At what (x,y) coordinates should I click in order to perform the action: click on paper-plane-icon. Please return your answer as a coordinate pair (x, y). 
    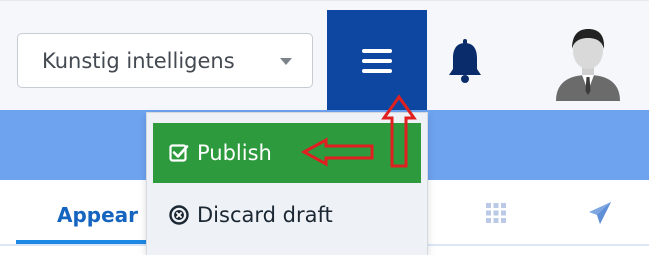
    Looking at the image, I should click on (600, 213).